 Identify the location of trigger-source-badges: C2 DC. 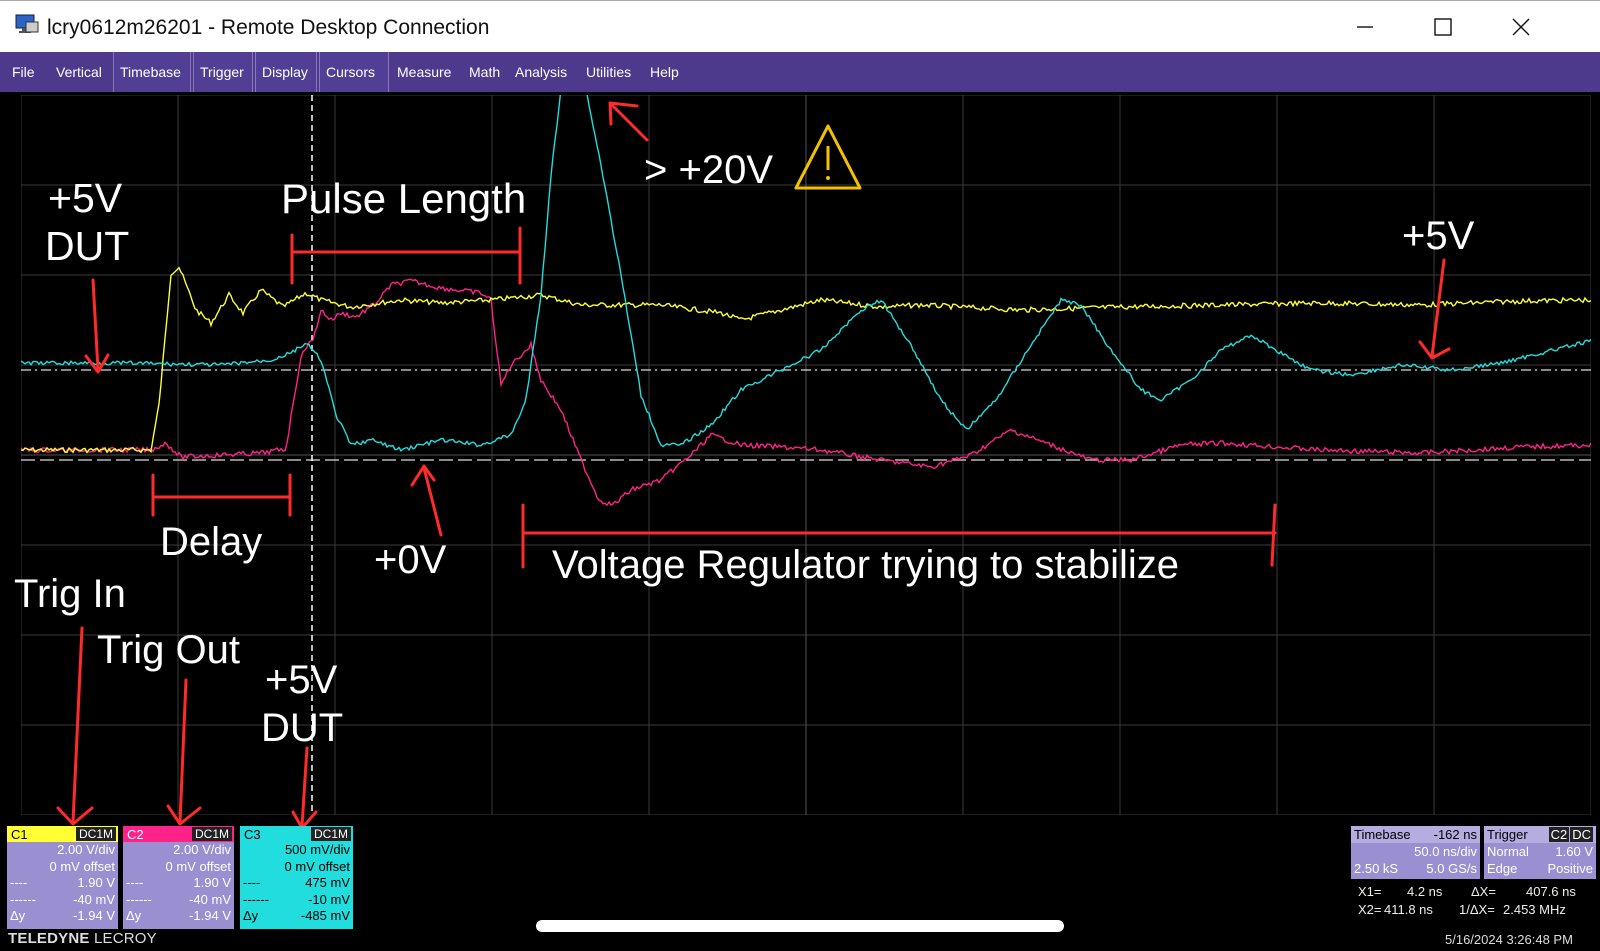
(1570, 834).